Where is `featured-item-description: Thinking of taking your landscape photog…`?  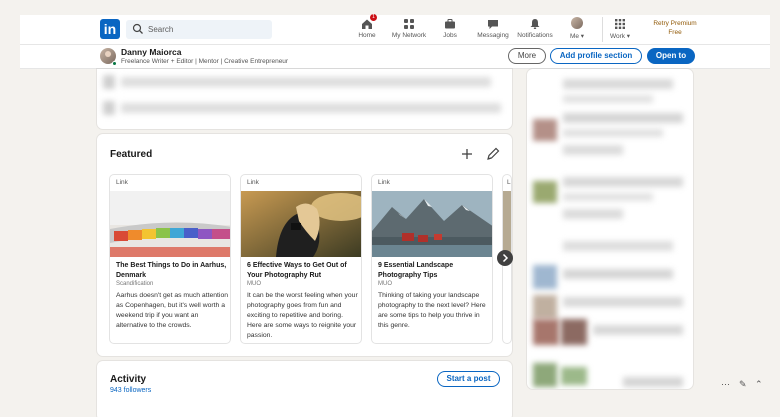
featured-item-description: Thinking of taking your landscape photog… is located at coordinates (432, 310).